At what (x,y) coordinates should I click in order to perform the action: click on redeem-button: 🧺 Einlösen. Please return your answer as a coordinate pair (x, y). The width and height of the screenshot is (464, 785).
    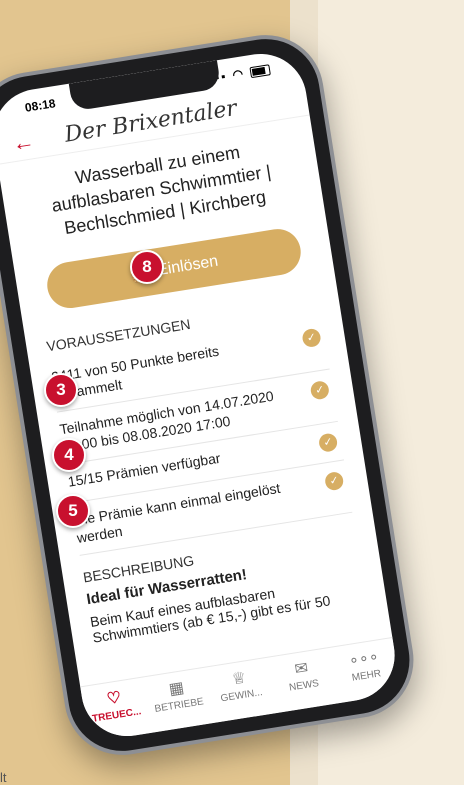
    Looking at the image, I should click on (173, 268).